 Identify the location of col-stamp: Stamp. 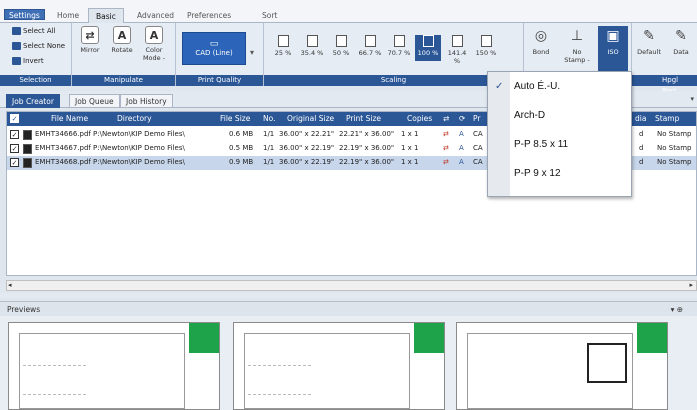
(667, 118).